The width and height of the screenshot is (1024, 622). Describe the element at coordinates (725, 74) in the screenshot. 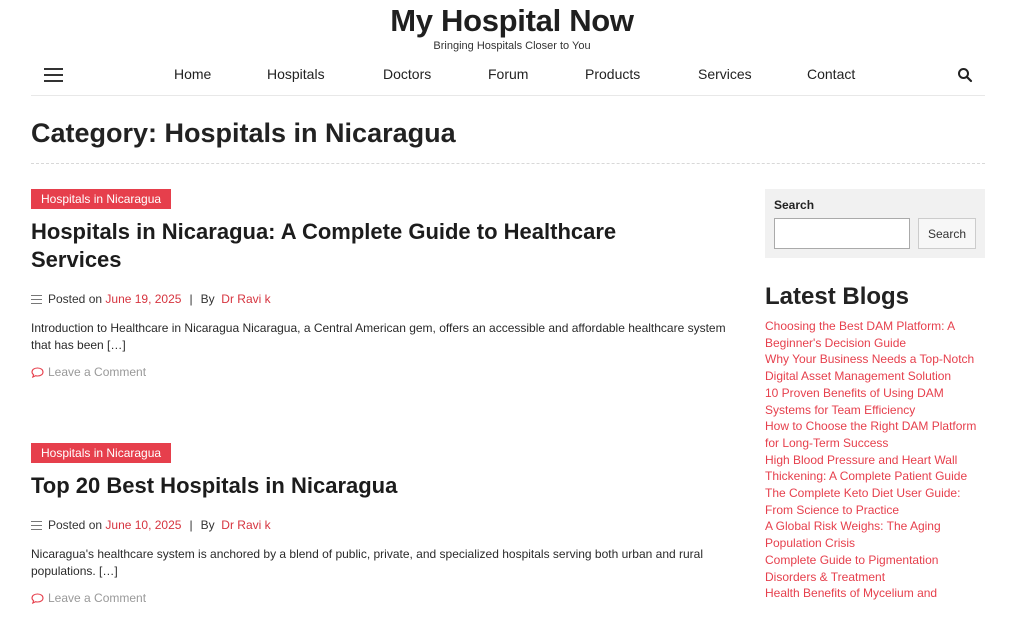

I see `nav-item-services: Services` at that location.